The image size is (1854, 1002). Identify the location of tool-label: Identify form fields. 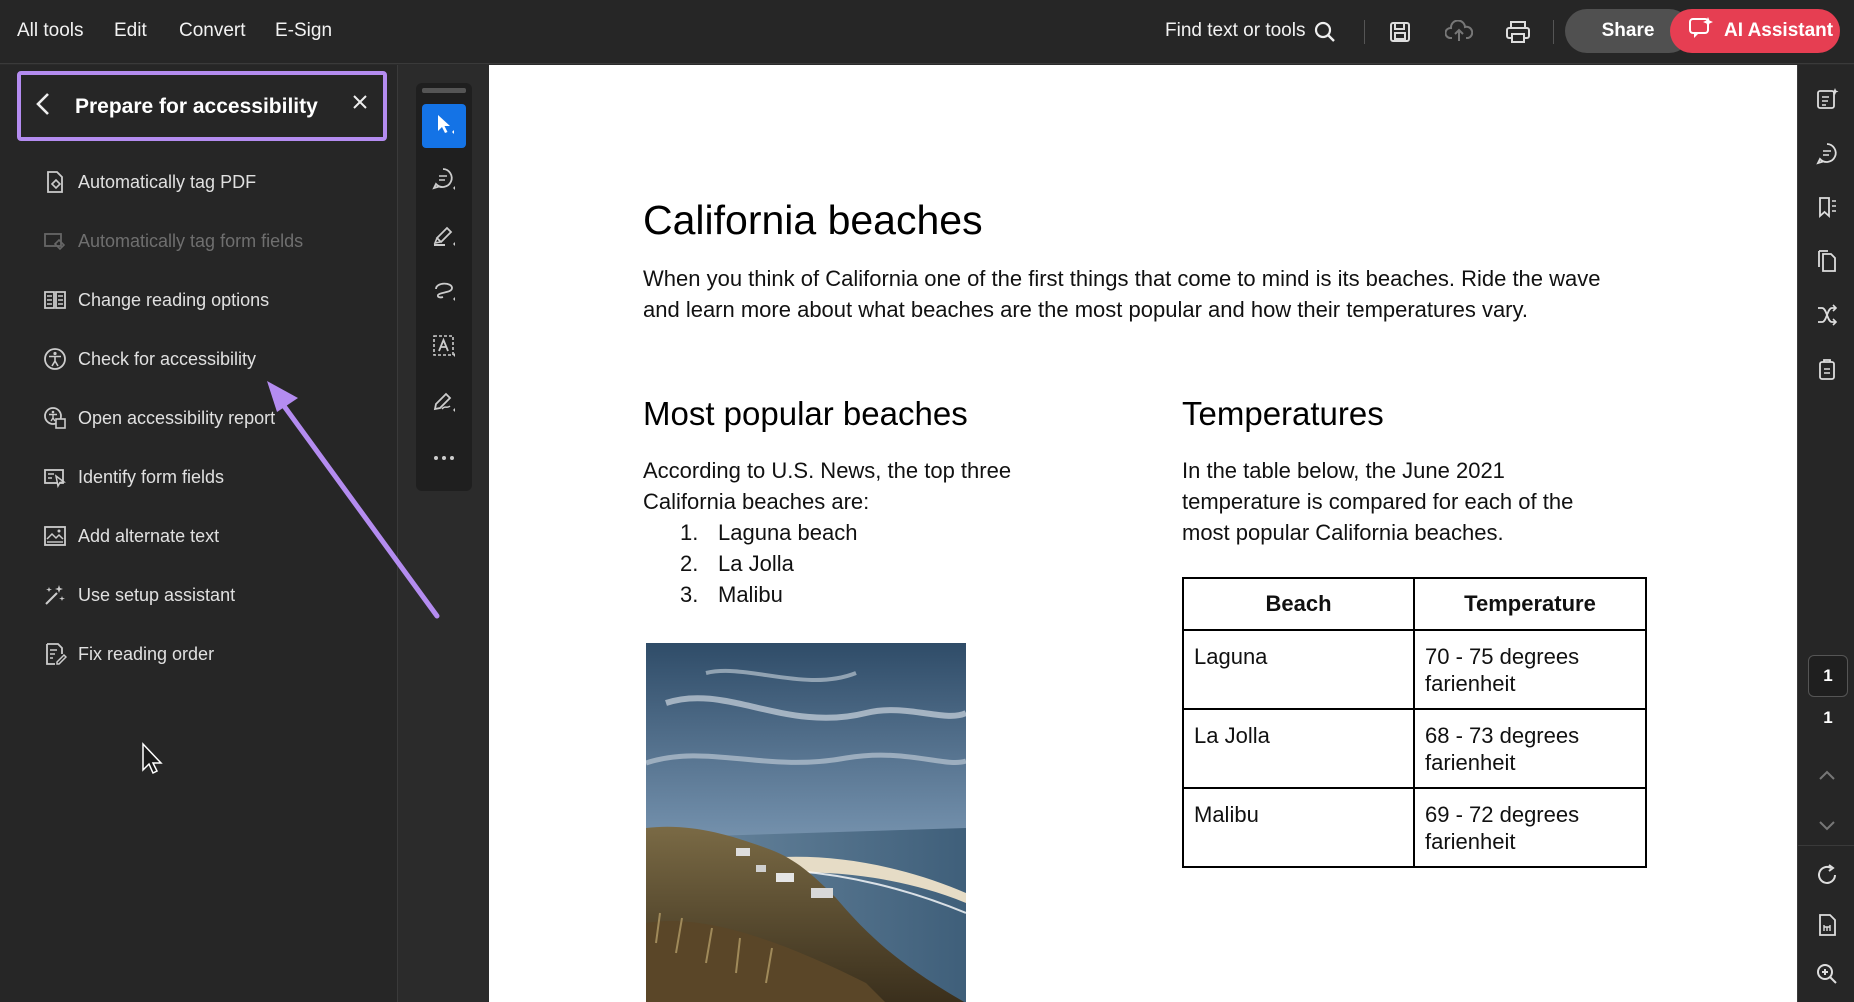
(151, 476).